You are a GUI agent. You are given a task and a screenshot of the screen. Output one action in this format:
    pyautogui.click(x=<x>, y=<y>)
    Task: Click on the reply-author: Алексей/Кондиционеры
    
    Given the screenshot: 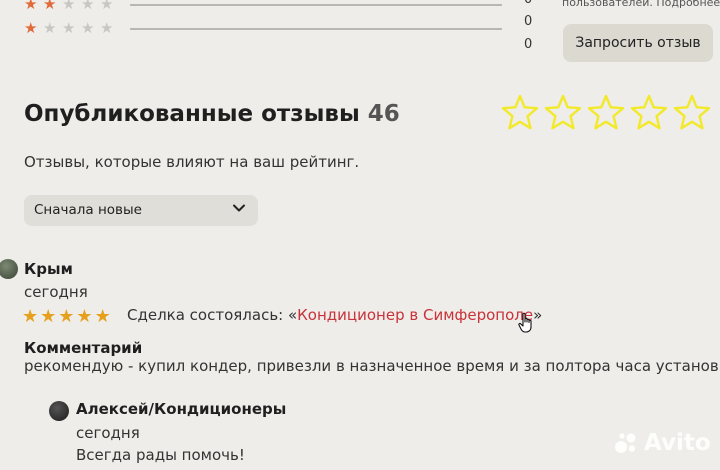 What is the action you would take?
    pyautogui.click(x=181, y=409)
    